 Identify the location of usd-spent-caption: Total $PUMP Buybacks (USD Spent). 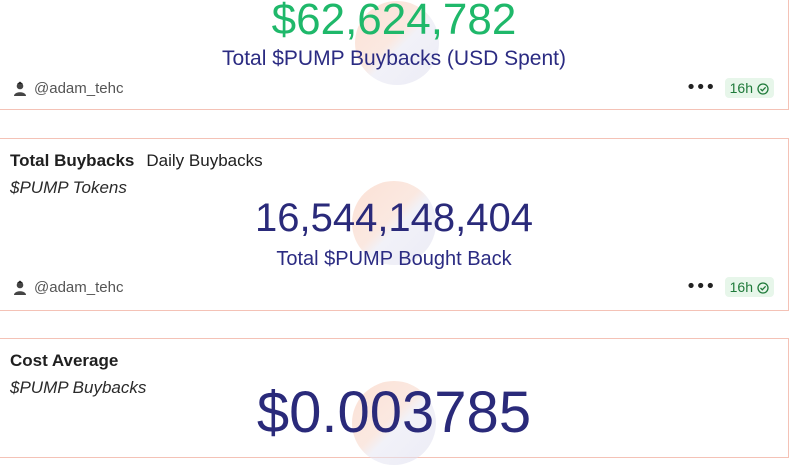
(394, 58).